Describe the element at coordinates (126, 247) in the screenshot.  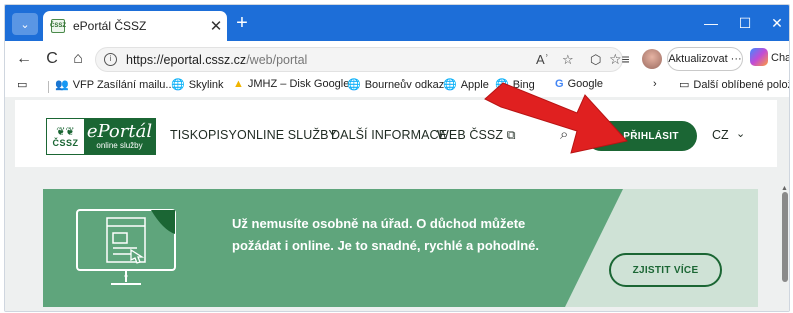
I see `computer-illustration-icon` at that location.